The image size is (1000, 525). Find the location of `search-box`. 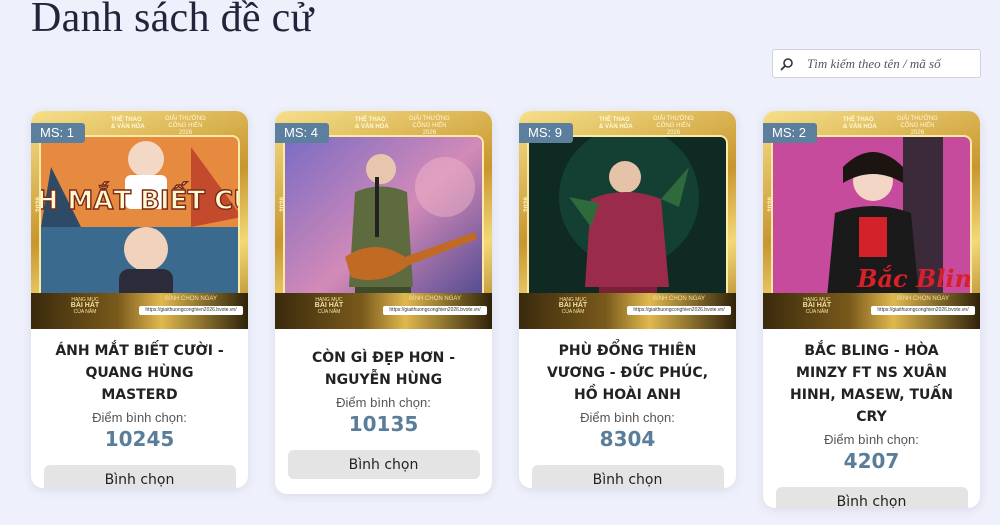

search-box is located at coordinates (876, 63).